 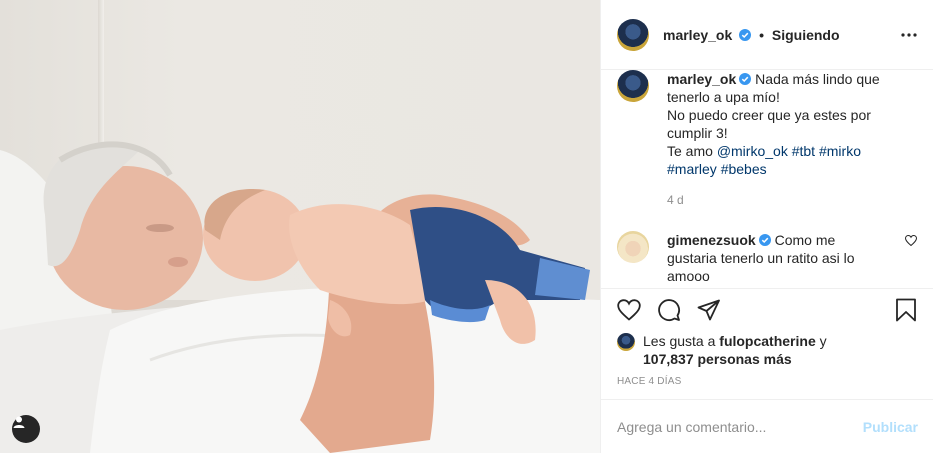 I want to click on more-options-button, so click(x=909, y=34).